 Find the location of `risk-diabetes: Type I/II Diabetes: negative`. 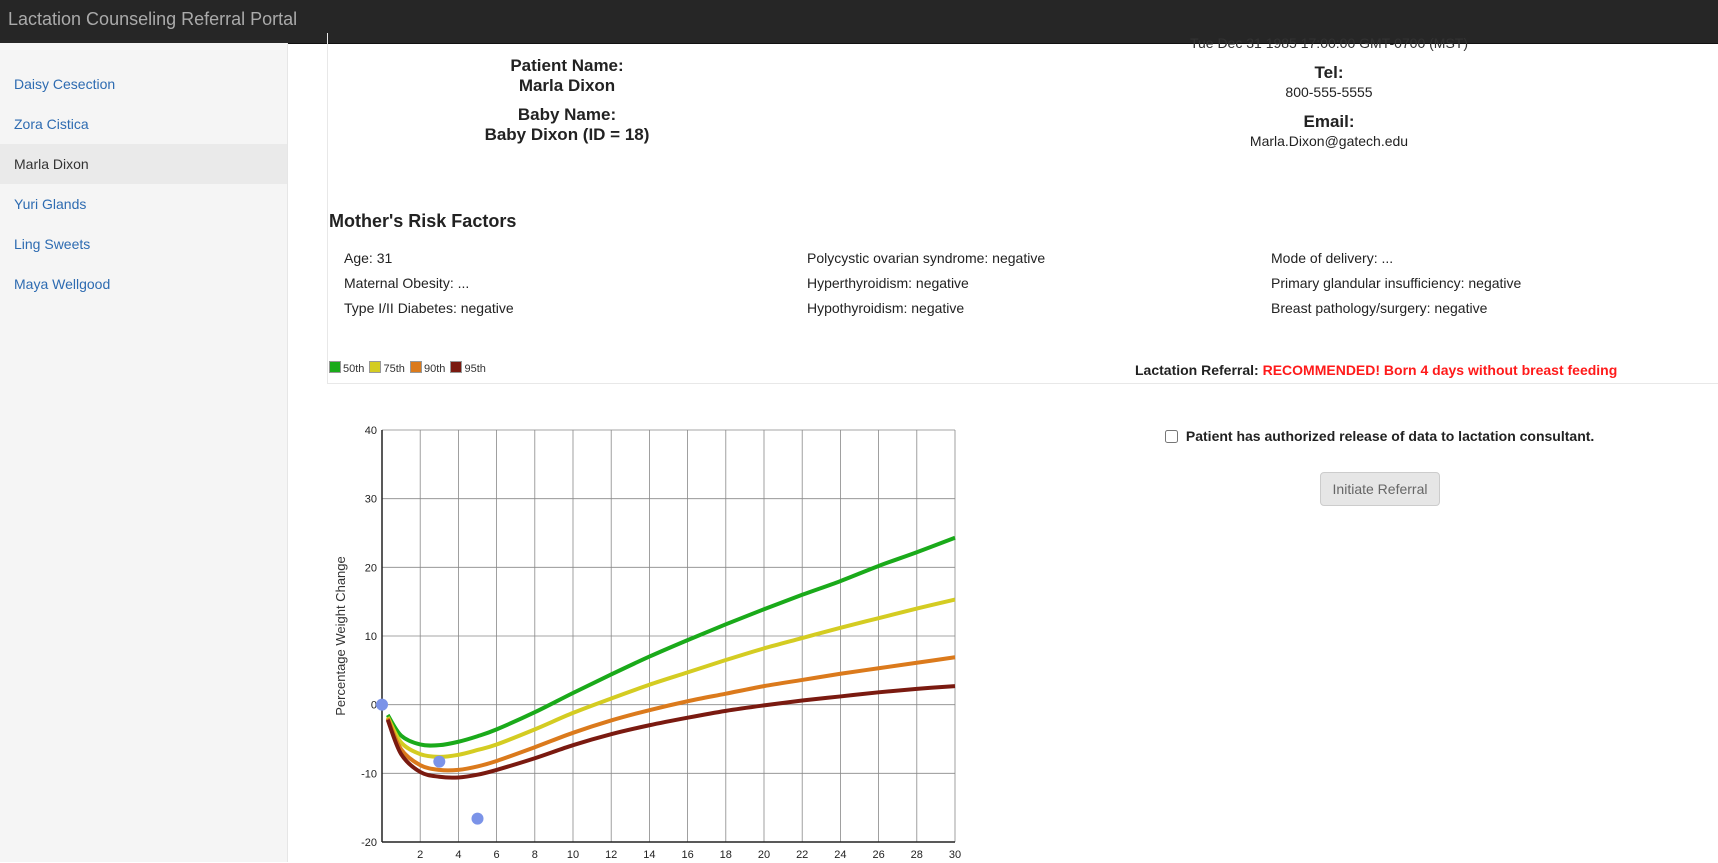

risk-diabetes: Type I/II Diabetes: negative is located at coordinates (429, 308).